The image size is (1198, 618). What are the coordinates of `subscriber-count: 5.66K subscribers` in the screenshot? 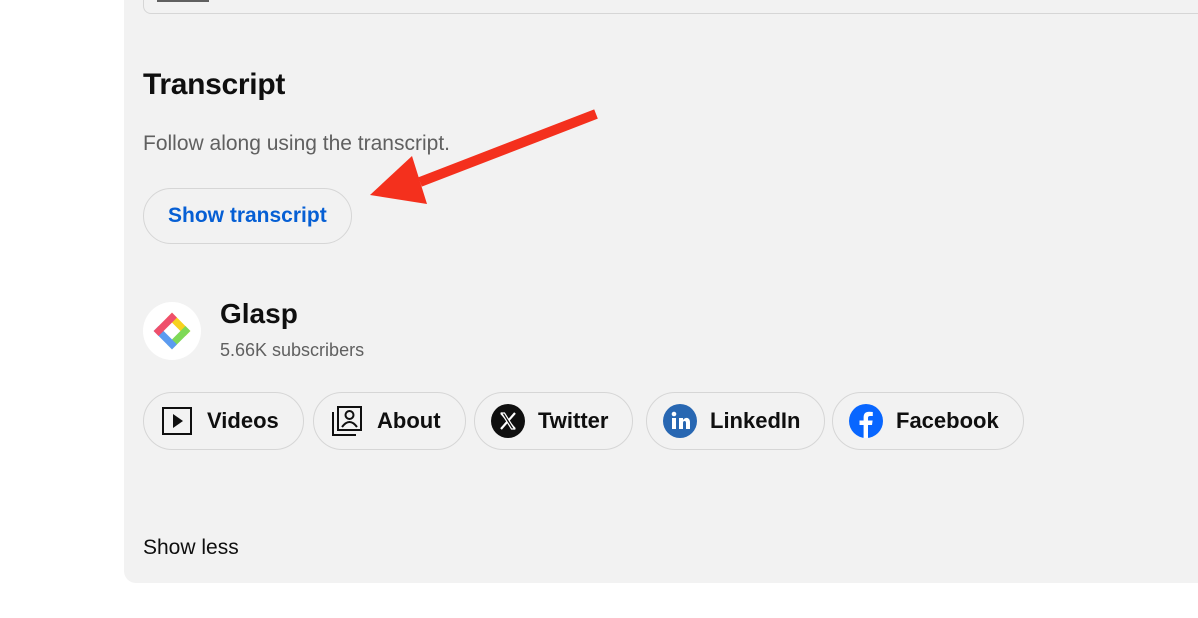 It's located at (292, 350).